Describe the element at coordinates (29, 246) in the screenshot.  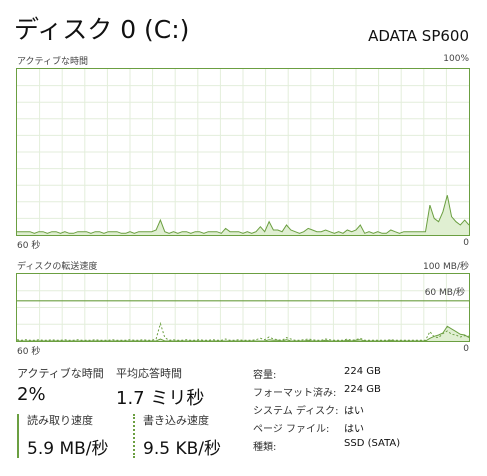
I see `active-time-graph-time-span: 60 秒` at that location.